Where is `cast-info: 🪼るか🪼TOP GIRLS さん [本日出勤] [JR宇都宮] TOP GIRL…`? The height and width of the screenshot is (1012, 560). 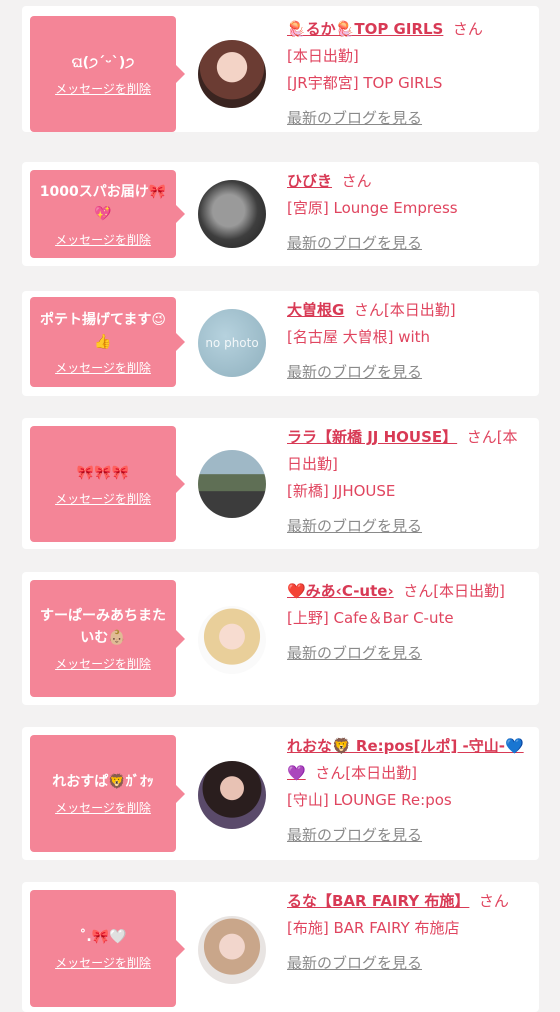 cast-info: 🪼るか🪼TOP GIRLS さん [本日出勤] [JR宇都宮] TOP GIRL… is located at coordinates (407, 74).